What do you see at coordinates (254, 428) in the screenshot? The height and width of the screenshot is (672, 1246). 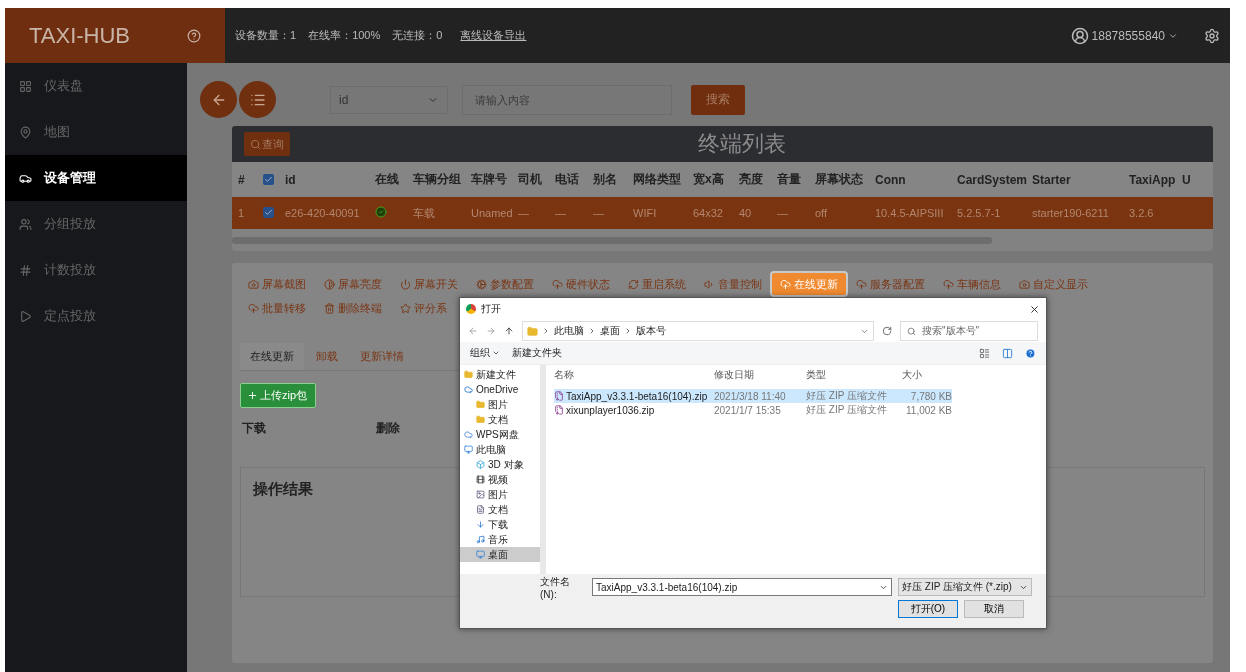 I see `column-header: 下载` at bounding box center [254, 428].